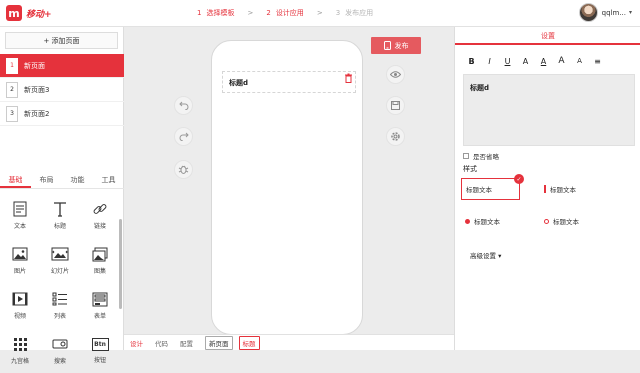  What do you see at coordinates (100, 254) in the screenshot?
I see `gallery-icon` at bounding box center [100, 254].